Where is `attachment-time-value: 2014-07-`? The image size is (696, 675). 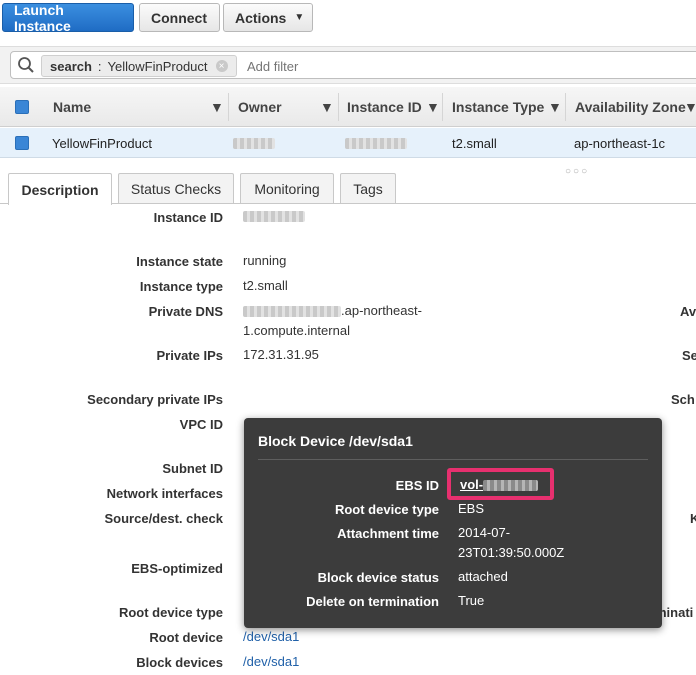 attachment-time-value: 2014-07- is located at coordinates (484, 532).